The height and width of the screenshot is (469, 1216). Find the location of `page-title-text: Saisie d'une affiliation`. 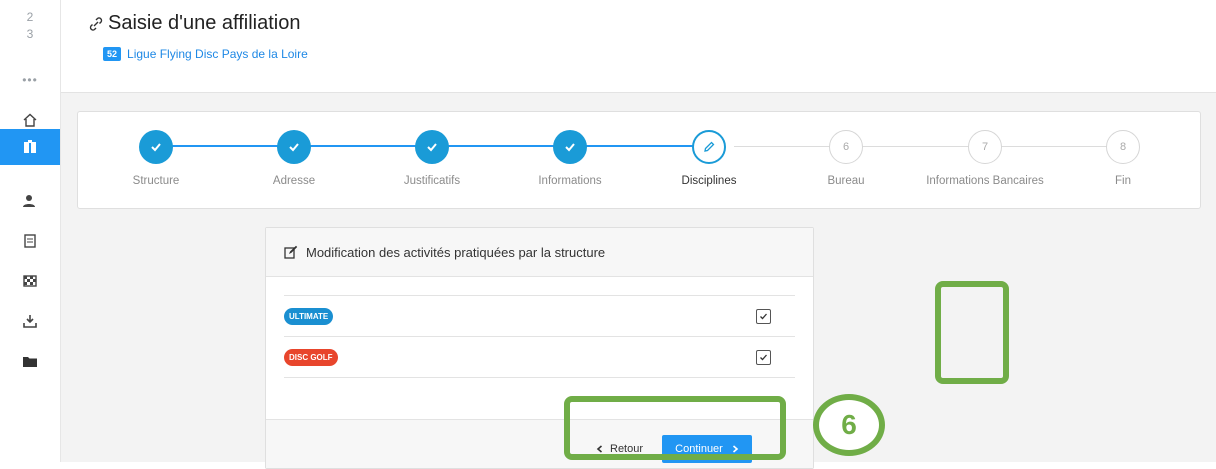

page-title-text: Saisie d'une affiliation is located at coordinates (204, 23).